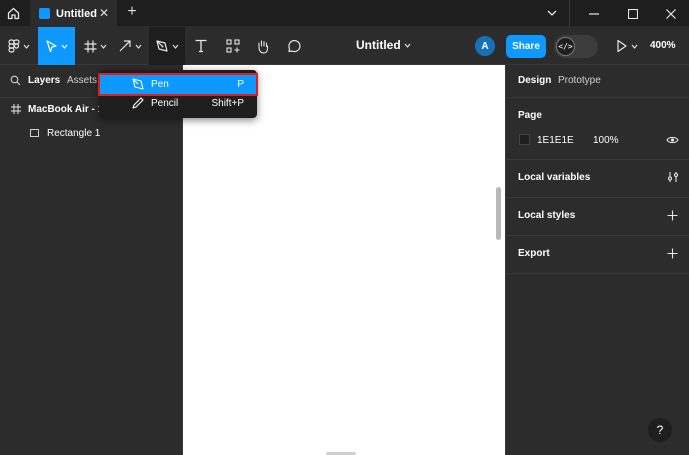 Image resolution: width=689 pixels, height=455 pixels. I want to click on tab-prototype: Prototype, so click(579, 80).